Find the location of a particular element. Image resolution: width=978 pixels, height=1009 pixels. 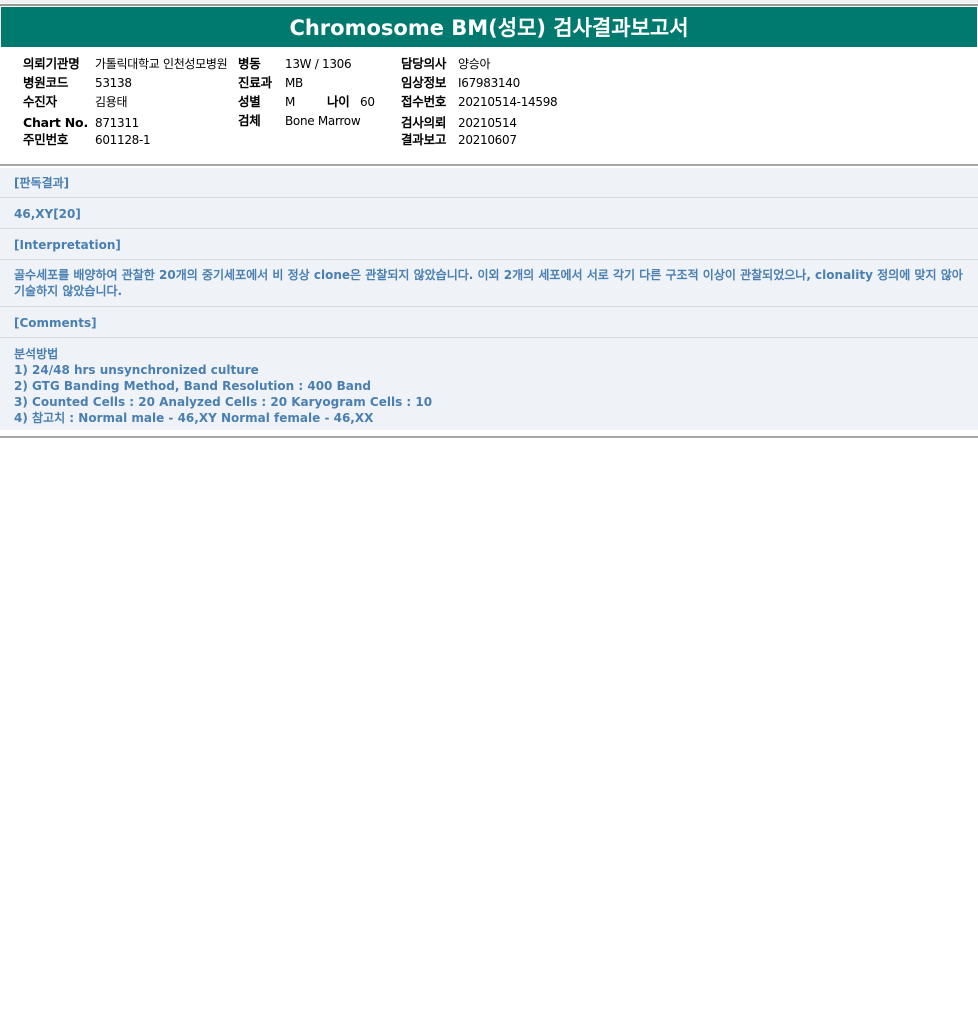

report-title-text: Chromosome BM(성모) 검사결과보고서 is located at coordinates (489, 28).